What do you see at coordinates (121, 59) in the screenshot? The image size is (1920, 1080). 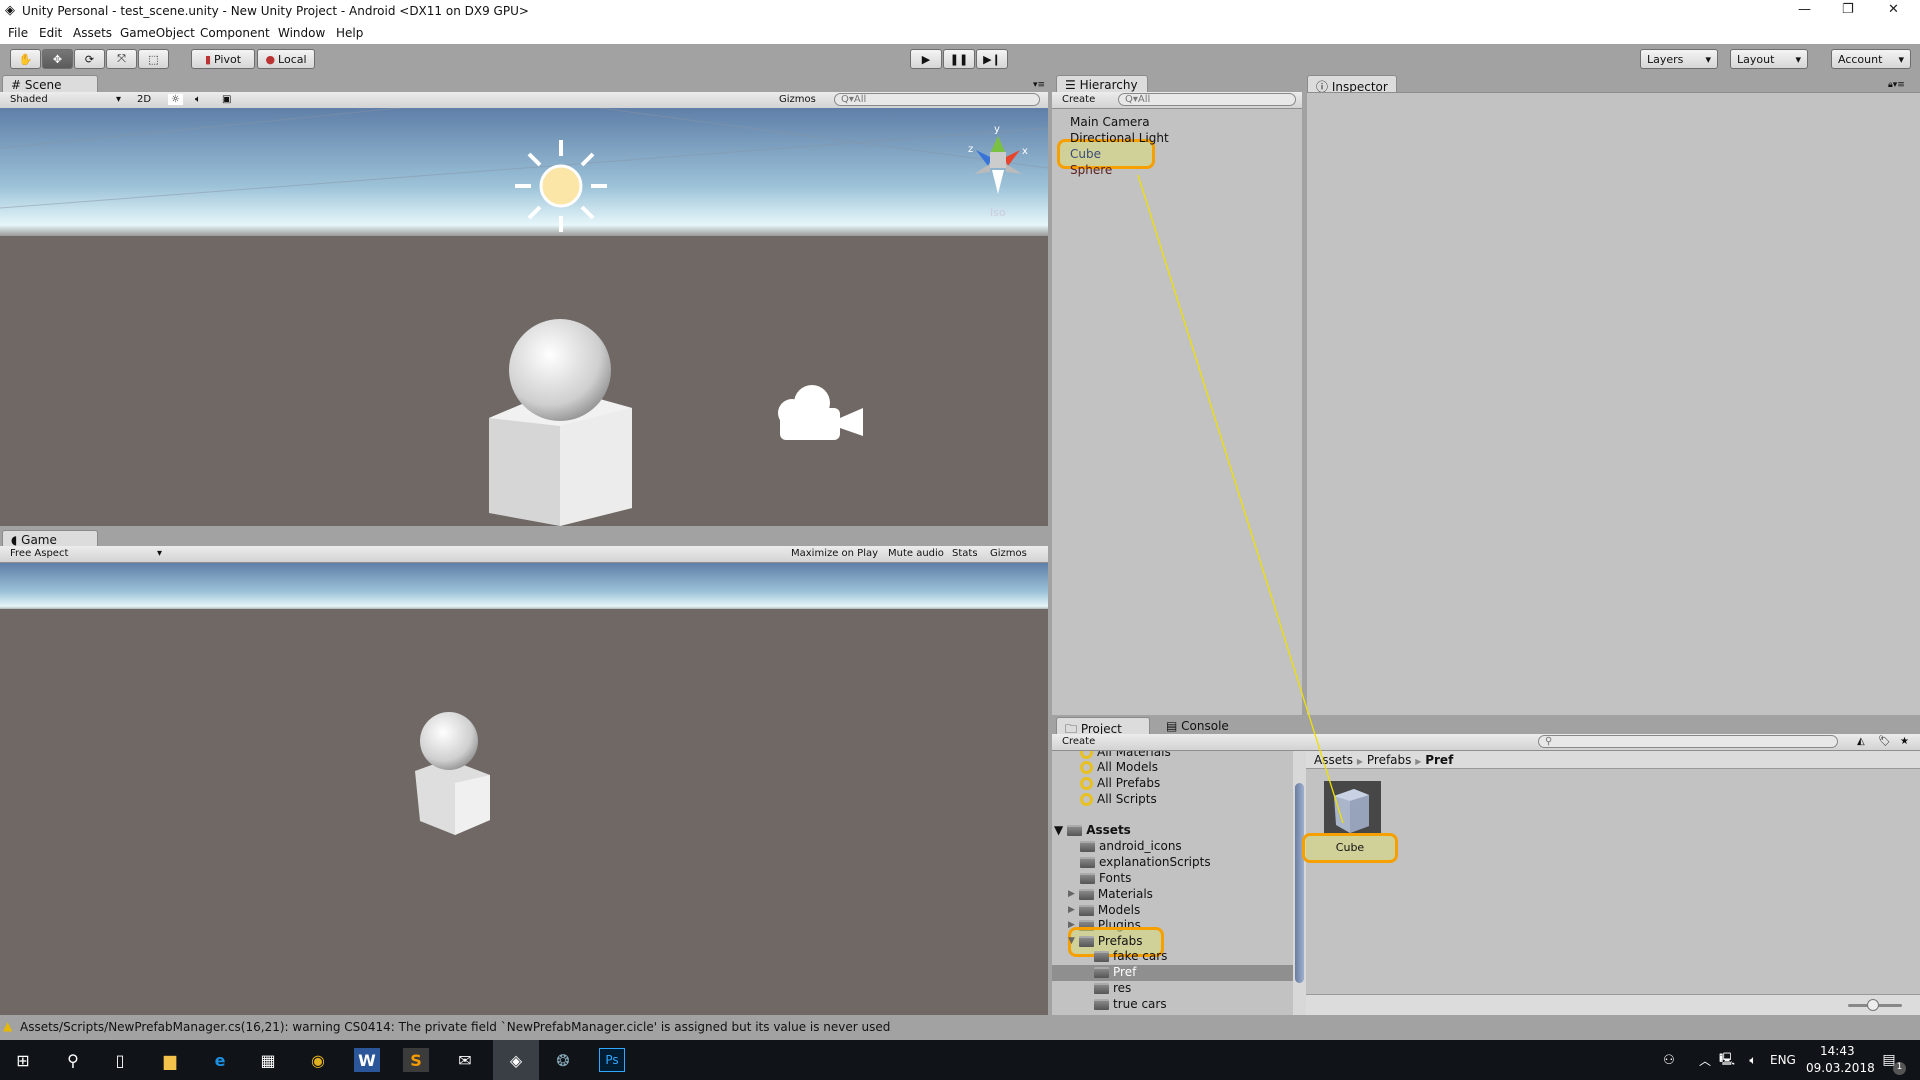 I see `scale-tool-button: ⤧` at bounding box center [121, 59].